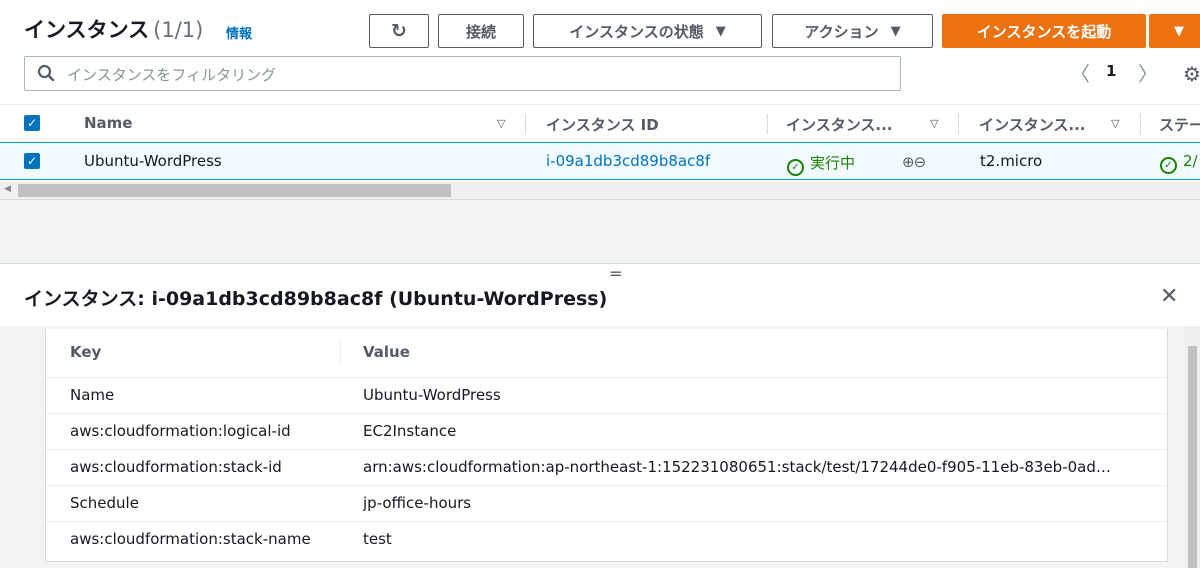  Describe the element at coordinates (600, 190) in the screenshot. I see `horizontal-scrollbar: ◀` at that location.